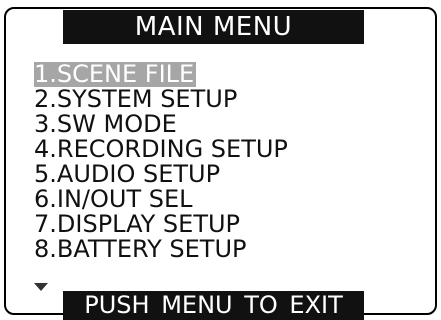 This screenshot has width=441, height=320. I want to click on menu-item-label: 5.AUDIO SETUP, so click(127, 174).